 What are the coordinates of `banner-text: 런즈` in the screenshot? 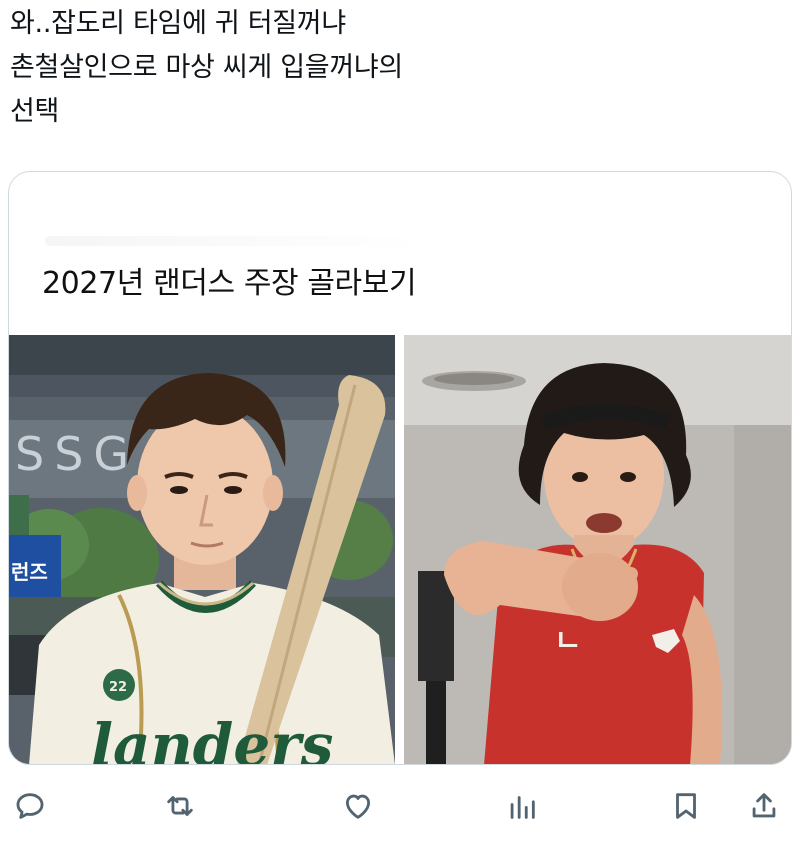 It's located at (29, 572).